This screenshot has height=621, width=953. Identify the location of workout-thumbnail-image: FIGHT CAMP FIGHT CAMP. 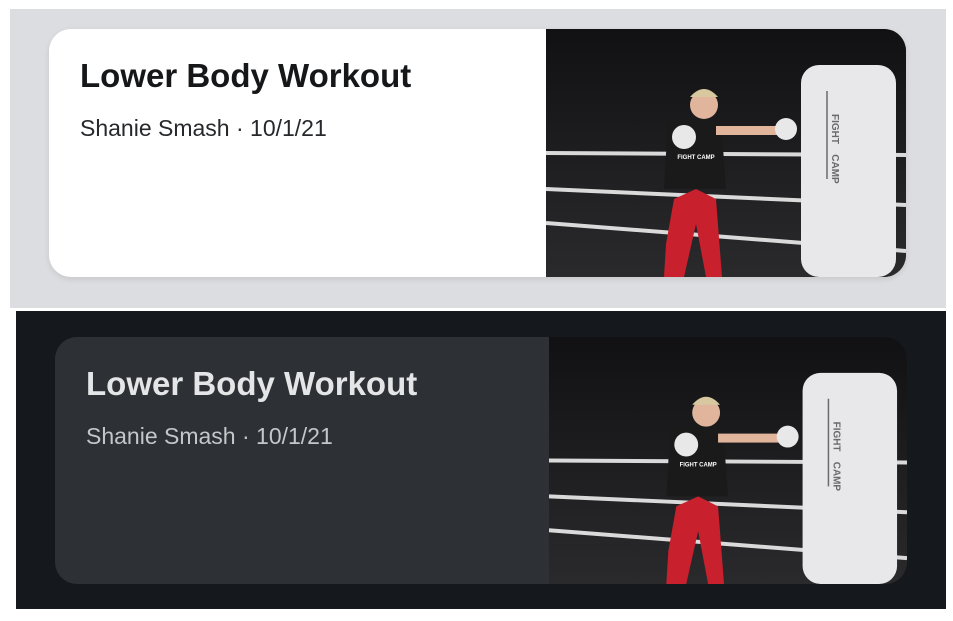
(728, 460).